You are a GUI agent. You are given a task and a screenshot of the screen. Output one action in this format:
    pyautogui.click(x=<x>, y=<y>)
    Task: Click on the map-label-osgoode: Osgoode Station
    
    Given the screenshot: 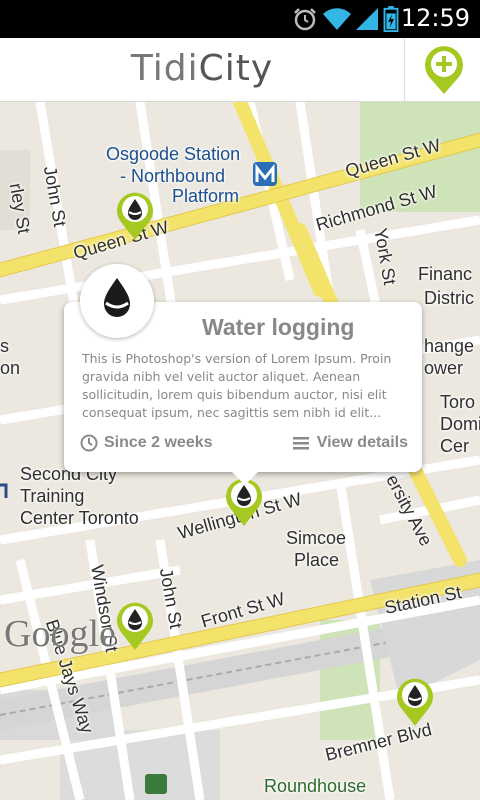 What is the action you would take?
    pyautogui.click(x=173, y=154)
    